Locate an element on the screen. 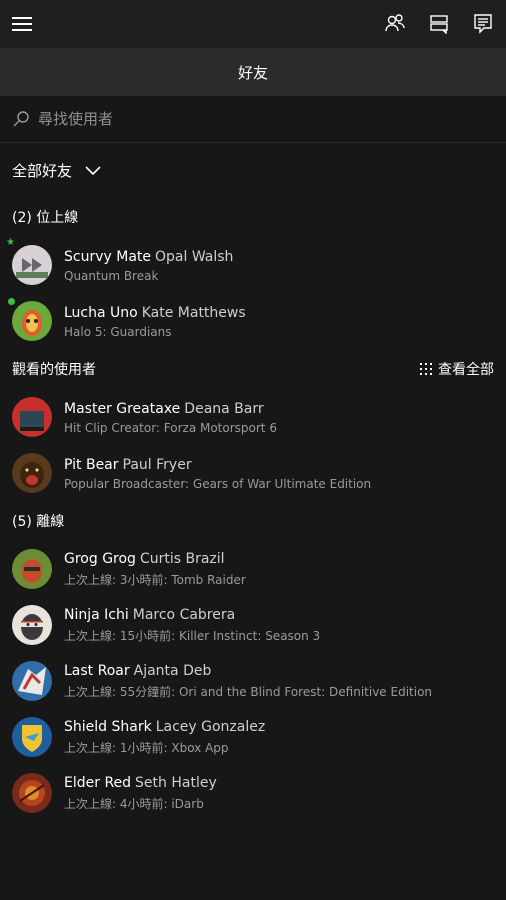 The image size is (506, 900). favorite-online-star-icon: ★ is located at coordinates (10, 242).